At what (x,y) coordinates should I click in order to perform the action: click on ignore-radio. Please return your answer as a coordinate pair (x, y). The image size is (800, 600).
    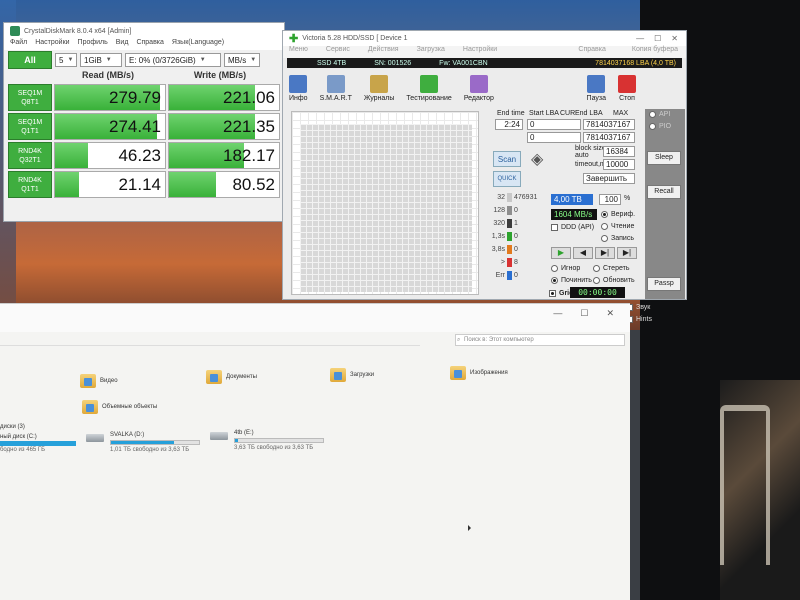
    Looking at the image, I should click on (554, 268).